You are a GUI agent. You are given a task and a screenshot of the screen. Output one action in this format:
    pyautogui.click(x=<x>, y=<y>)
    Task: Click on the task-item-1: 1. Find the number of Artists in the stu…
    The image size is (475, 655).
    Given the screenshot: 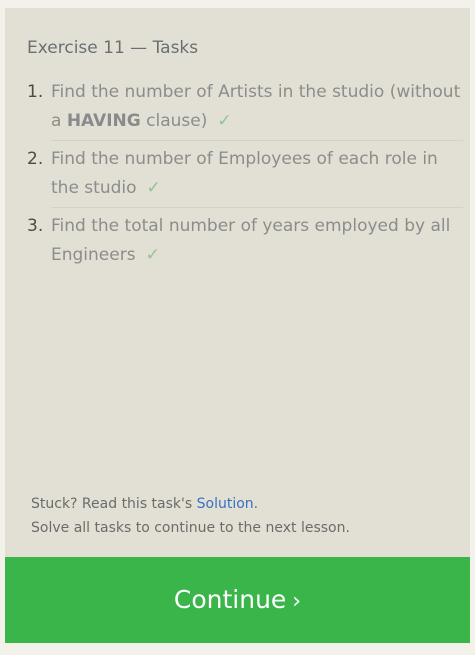 What is the action you would take?
    pyautogui.click(x=245, y=107)
    